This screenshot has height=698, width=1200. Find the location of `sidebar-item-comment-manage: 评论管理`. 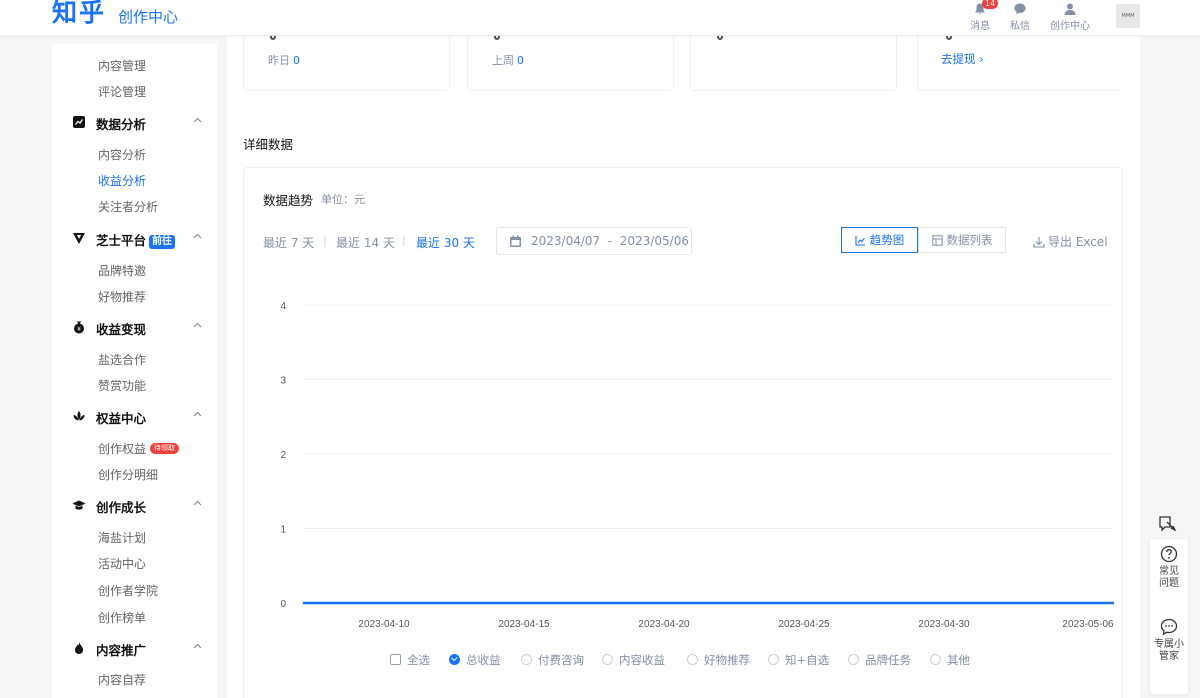

sidebar-item-comment-manage: 评论管理 is located at coordinates (122, 91).